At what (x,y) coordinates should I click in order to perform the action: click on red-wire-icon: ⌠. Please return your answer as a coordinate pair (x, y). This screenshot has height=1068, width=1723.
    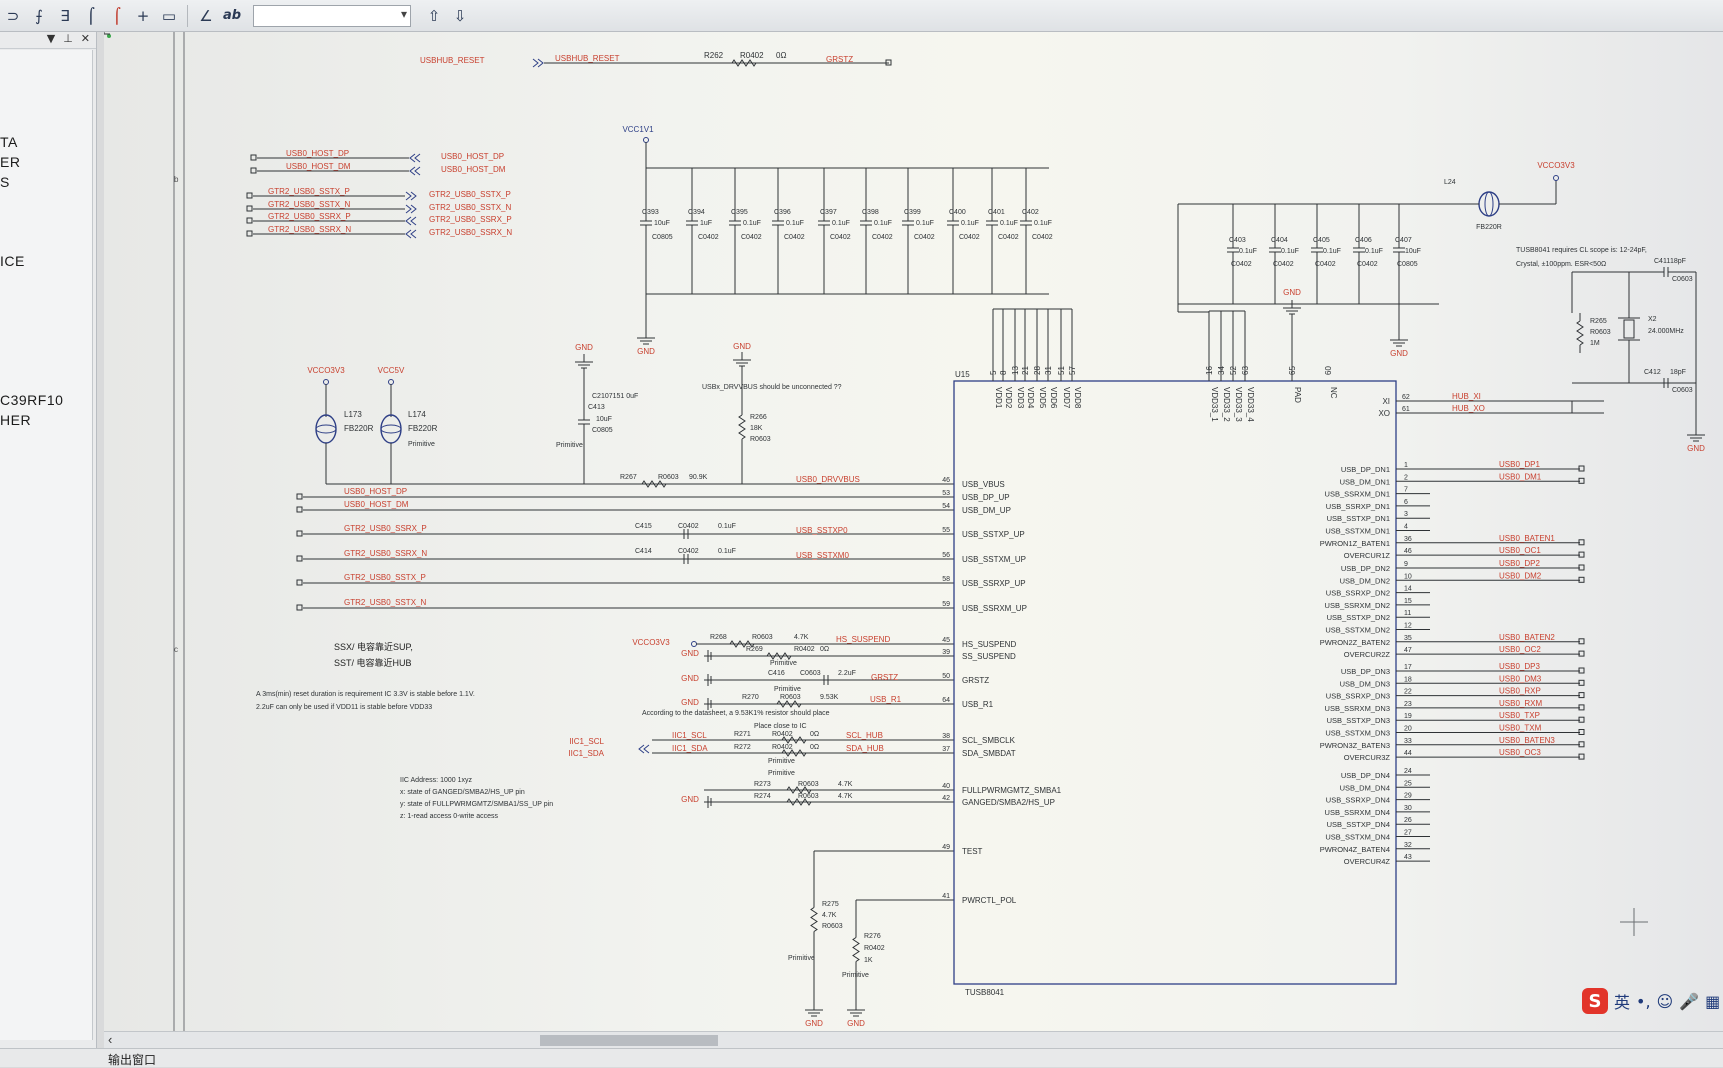
    Looking at the image, I should click on (117, 16).